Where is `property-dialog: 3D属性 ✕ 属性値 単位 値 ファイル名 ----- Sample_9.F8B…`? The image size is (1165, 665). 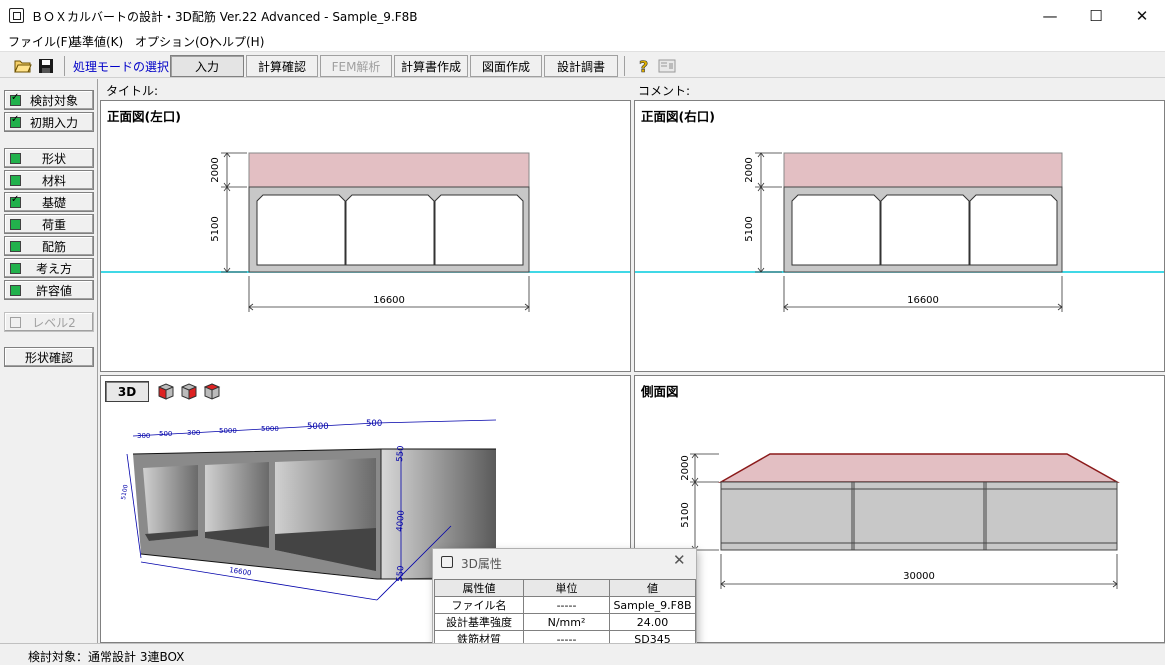 property-dialog: 3D属性 ✕ 属性値 単位 値 ファイル名 ----- Sample_9.F8B… is located at coordinates (564, 598).